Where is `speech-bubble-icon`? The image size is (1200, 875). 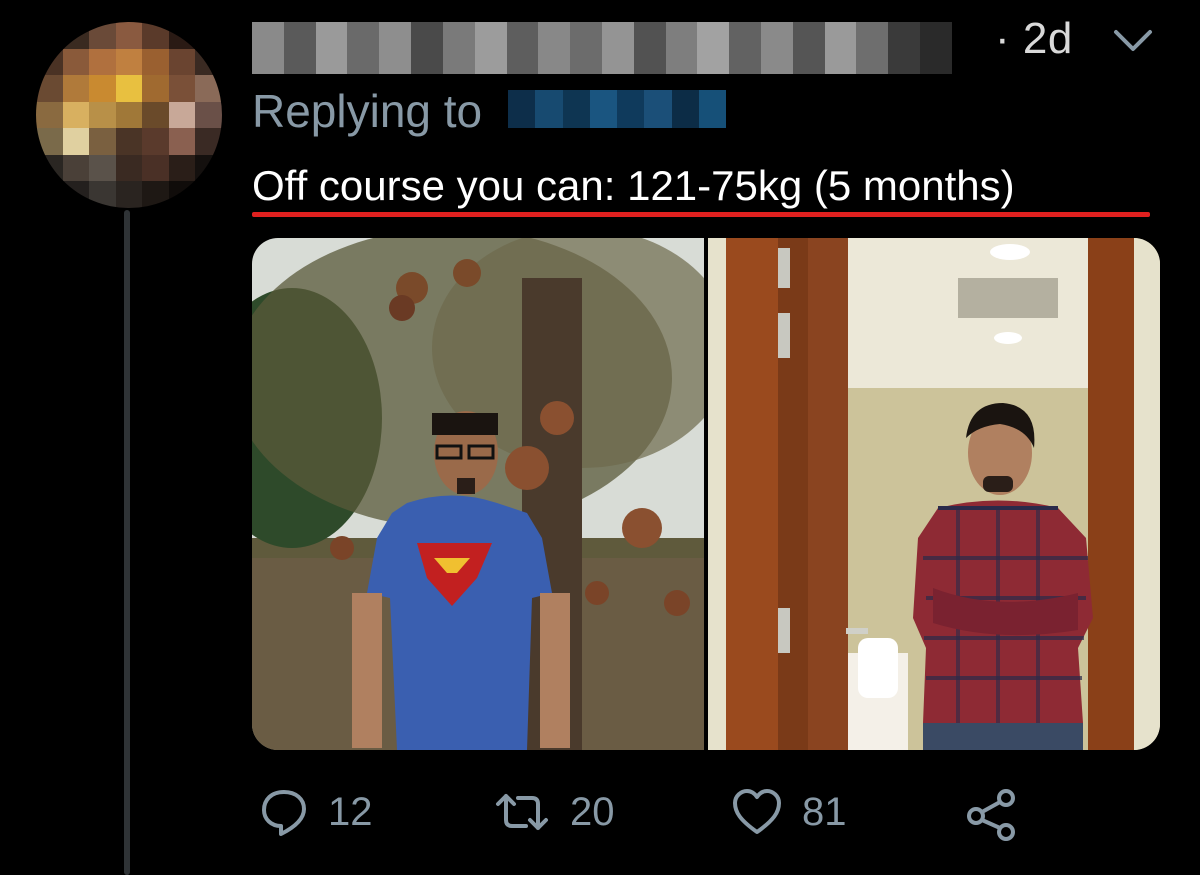
speech-bubble-icon is located at coordinates (284, 813).